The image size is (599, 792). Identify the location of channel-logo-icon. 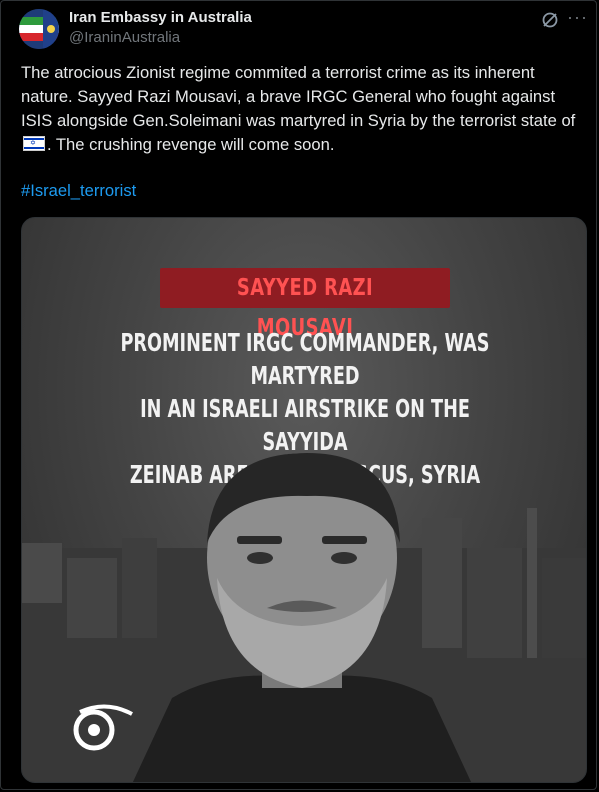
(103, 727).